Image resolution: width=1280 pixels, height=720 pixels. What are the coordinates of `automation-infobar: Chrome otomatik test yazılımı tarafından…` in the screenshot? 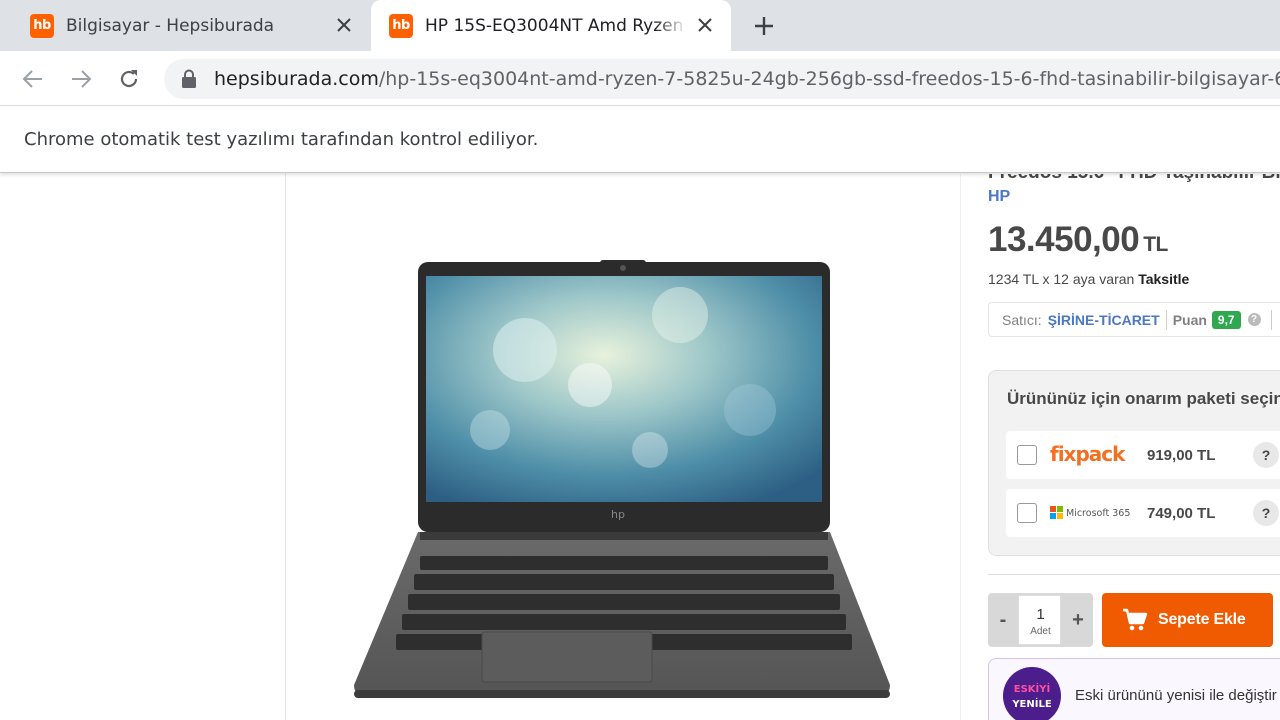 It's located at (640, 140).